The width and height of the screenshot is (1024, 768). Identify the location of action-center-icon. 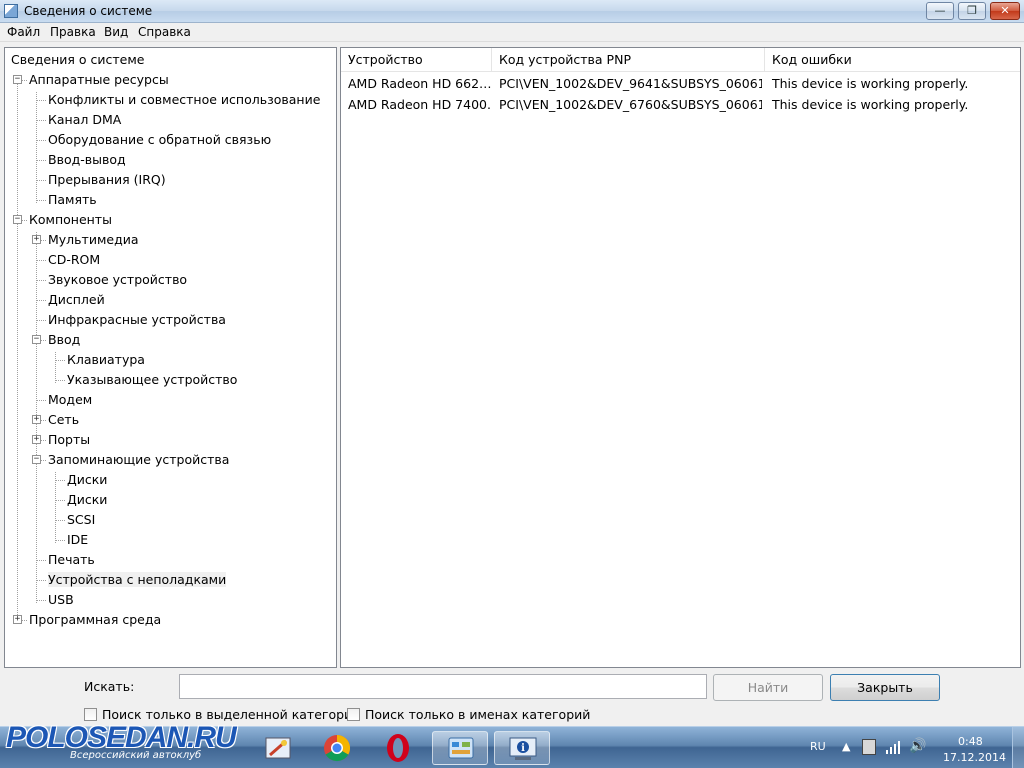
(869, 747).